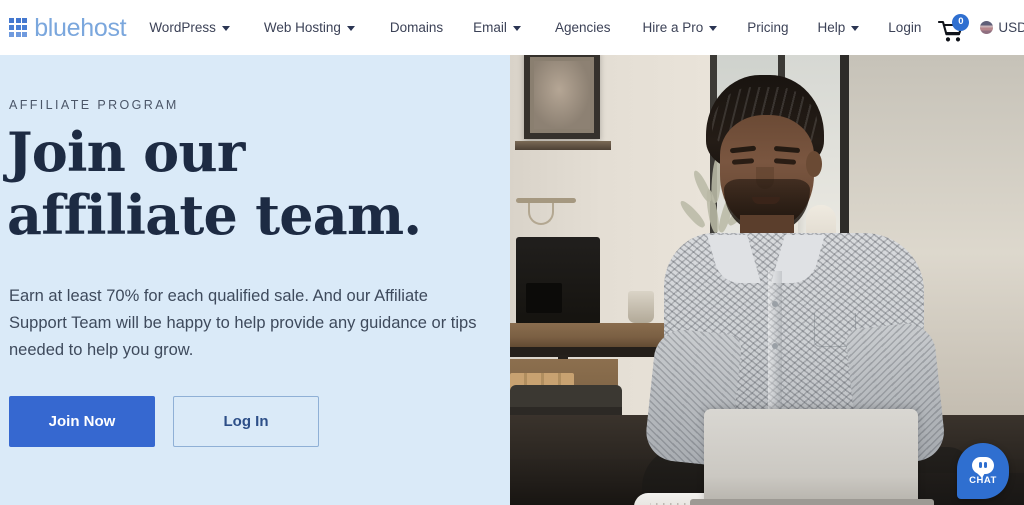 The height and width of the screenshot is (505, 1024). I want to click on mouth, so click(766, 200).